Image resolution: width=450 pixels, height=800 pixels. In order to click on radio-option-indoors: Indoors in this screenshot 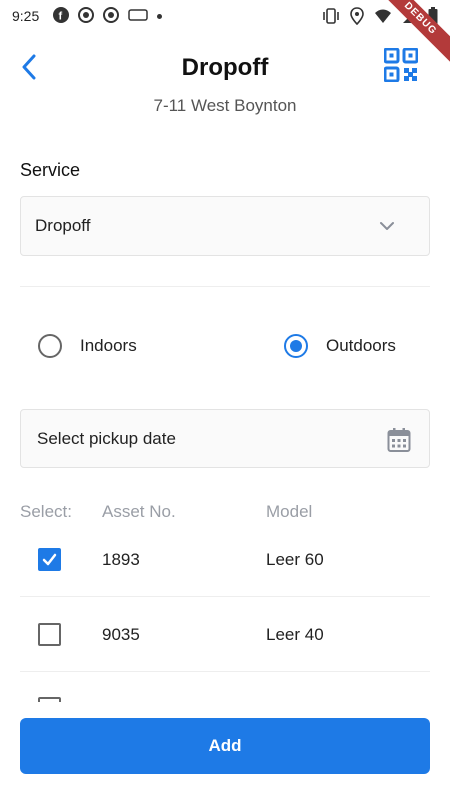, I will do `click(87, 346)`.